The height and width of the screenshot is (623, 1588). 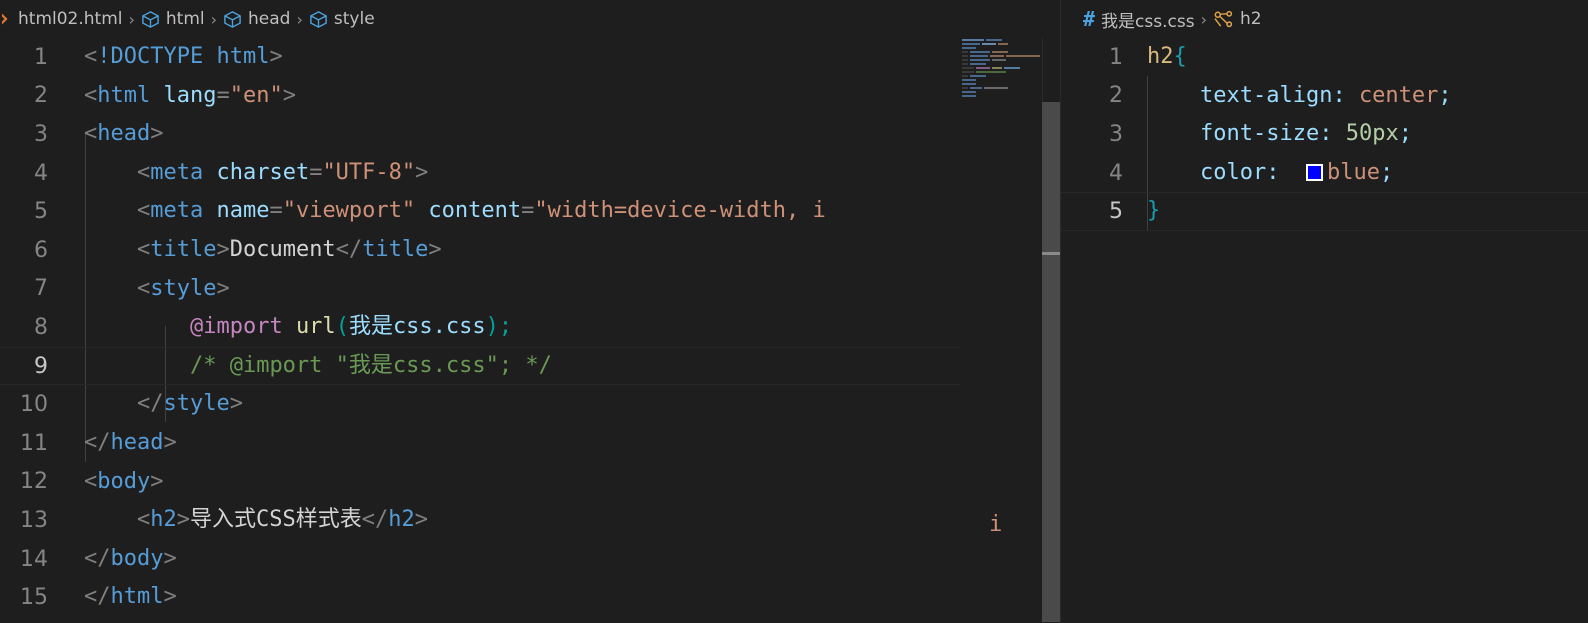 I want to click on scrollbar-thumb, so click(x=1051, y=362).